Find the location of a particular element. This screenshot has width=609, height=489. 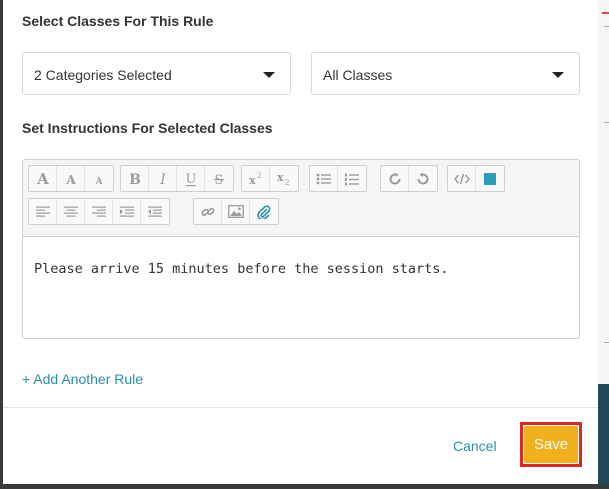

list-group is located at coordinates (338, 178).